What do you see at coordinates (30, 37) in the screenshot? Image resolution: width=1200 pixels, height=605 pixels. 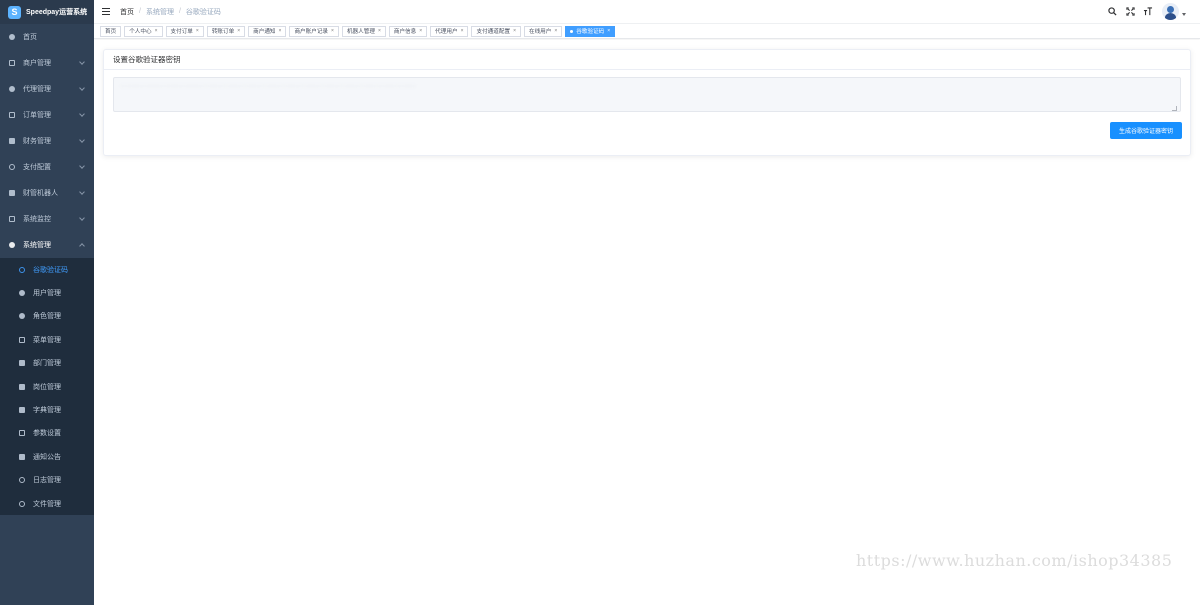 I see `sidebar-item-label: 首页` at bounding box center [30, 37].